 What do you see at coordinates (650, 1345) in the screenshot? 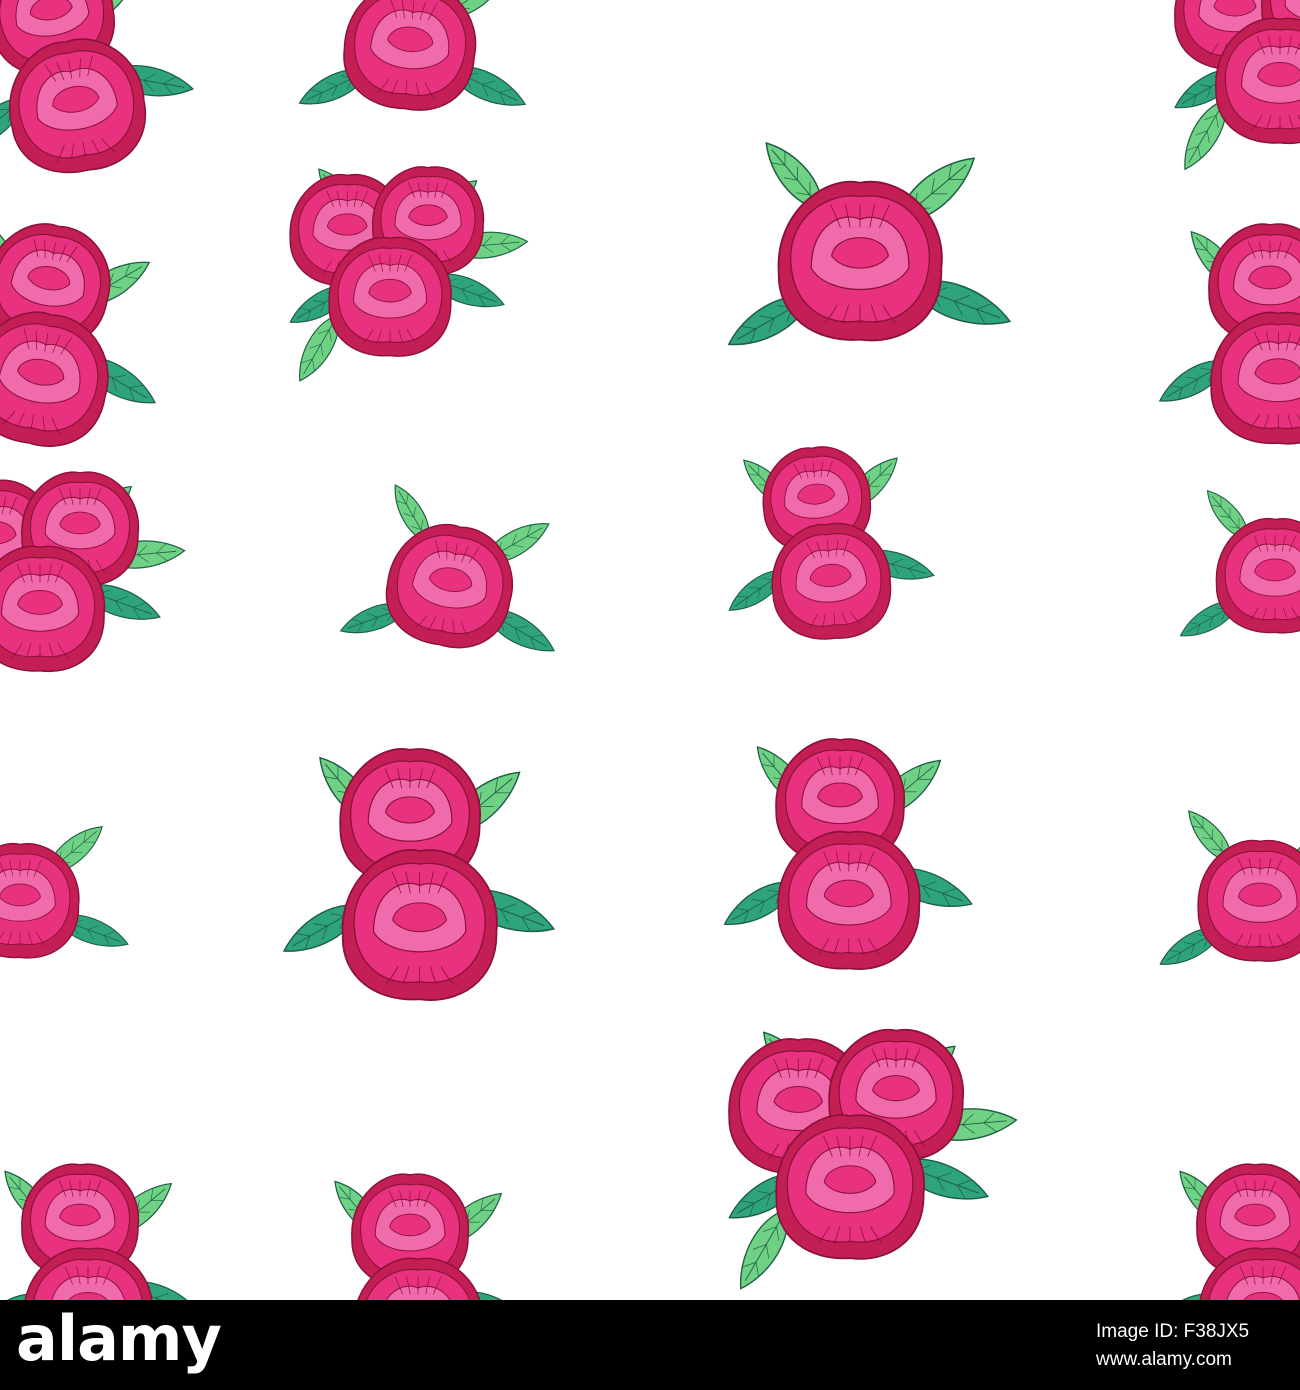
I see `watermark-bar: alamy Image ID: F38JX5 www.alamy.com` at bounding box center [650, 1345].